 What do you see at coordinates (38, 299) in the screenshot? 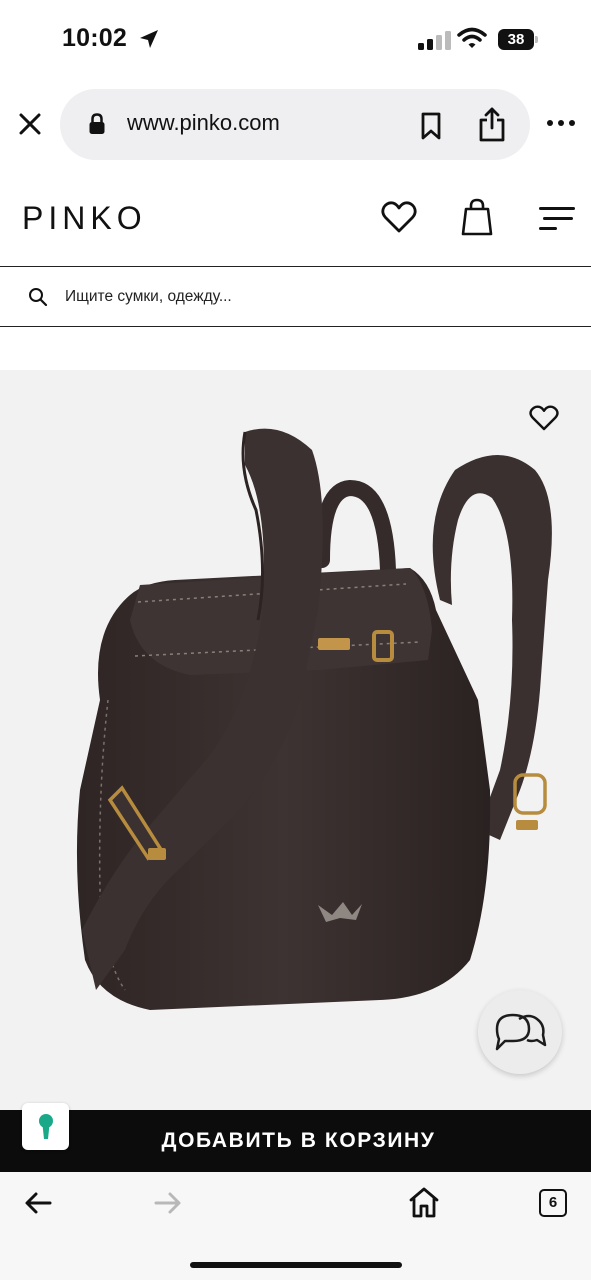
I see `search-icon` at bounding box center [38, 299].